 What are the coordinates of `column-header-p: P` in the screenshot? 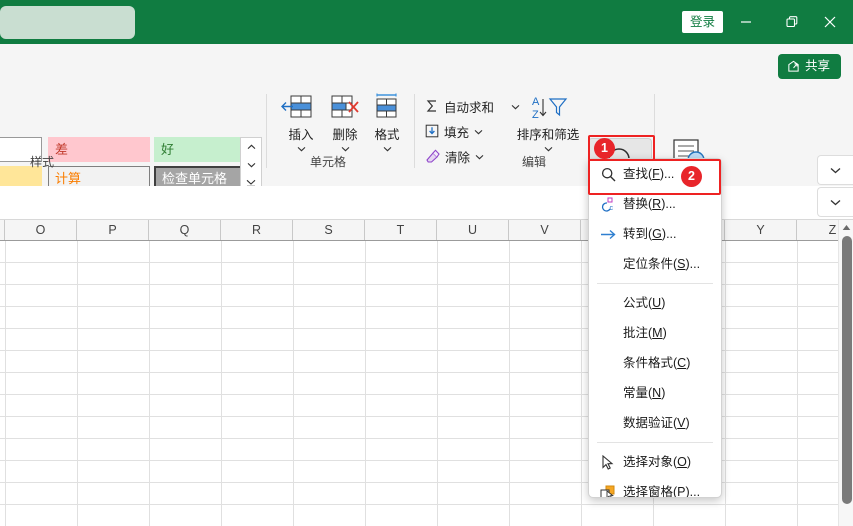 It's located at (113, 230).